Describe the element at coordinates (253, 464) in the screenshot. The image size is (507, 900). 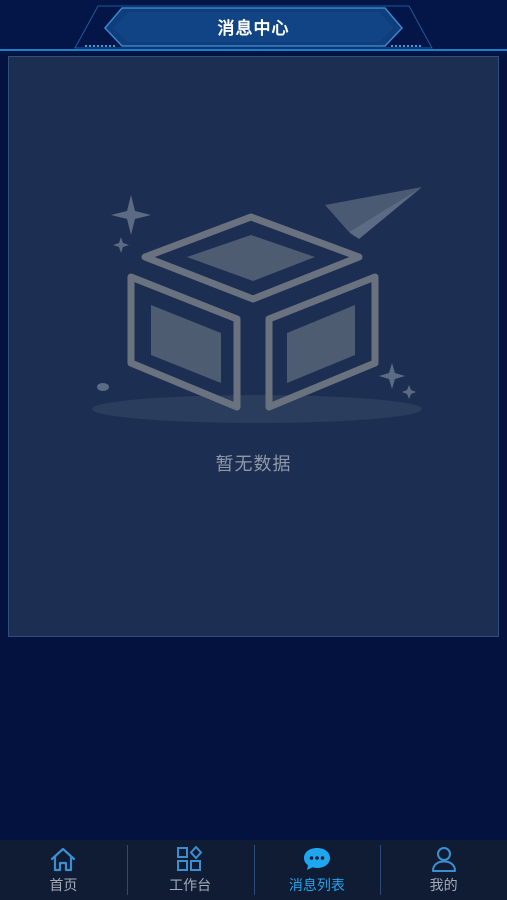
I see `empty-state-text: 暂无数据` at that location.